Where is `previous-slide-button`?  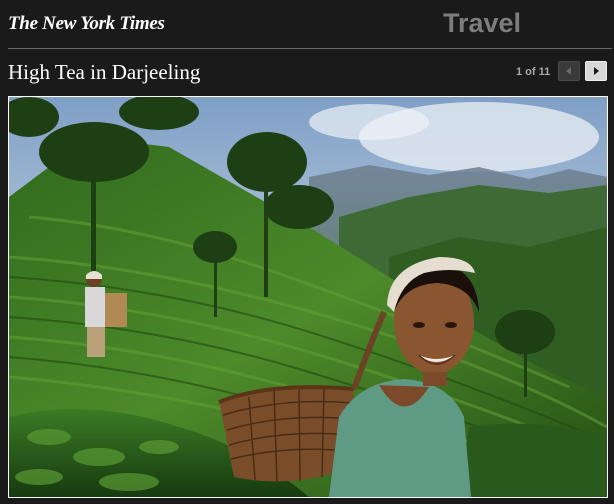 previous-slide-button is located at coordinates (569, 71).